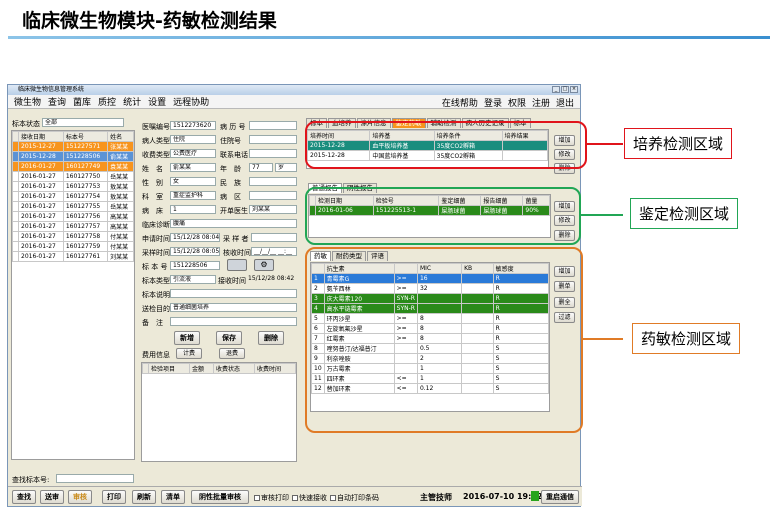 This screenshot has height=525, width=777. I want to click on table-row: 2016-01-27 160127754 敖某某, so click(73, 196).